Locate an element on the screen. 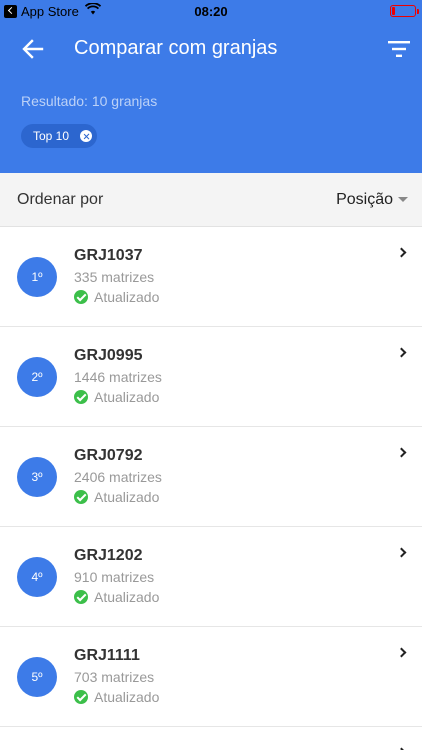  sort-bar: Ordenar por Posição is located at coordinates (211, 200).